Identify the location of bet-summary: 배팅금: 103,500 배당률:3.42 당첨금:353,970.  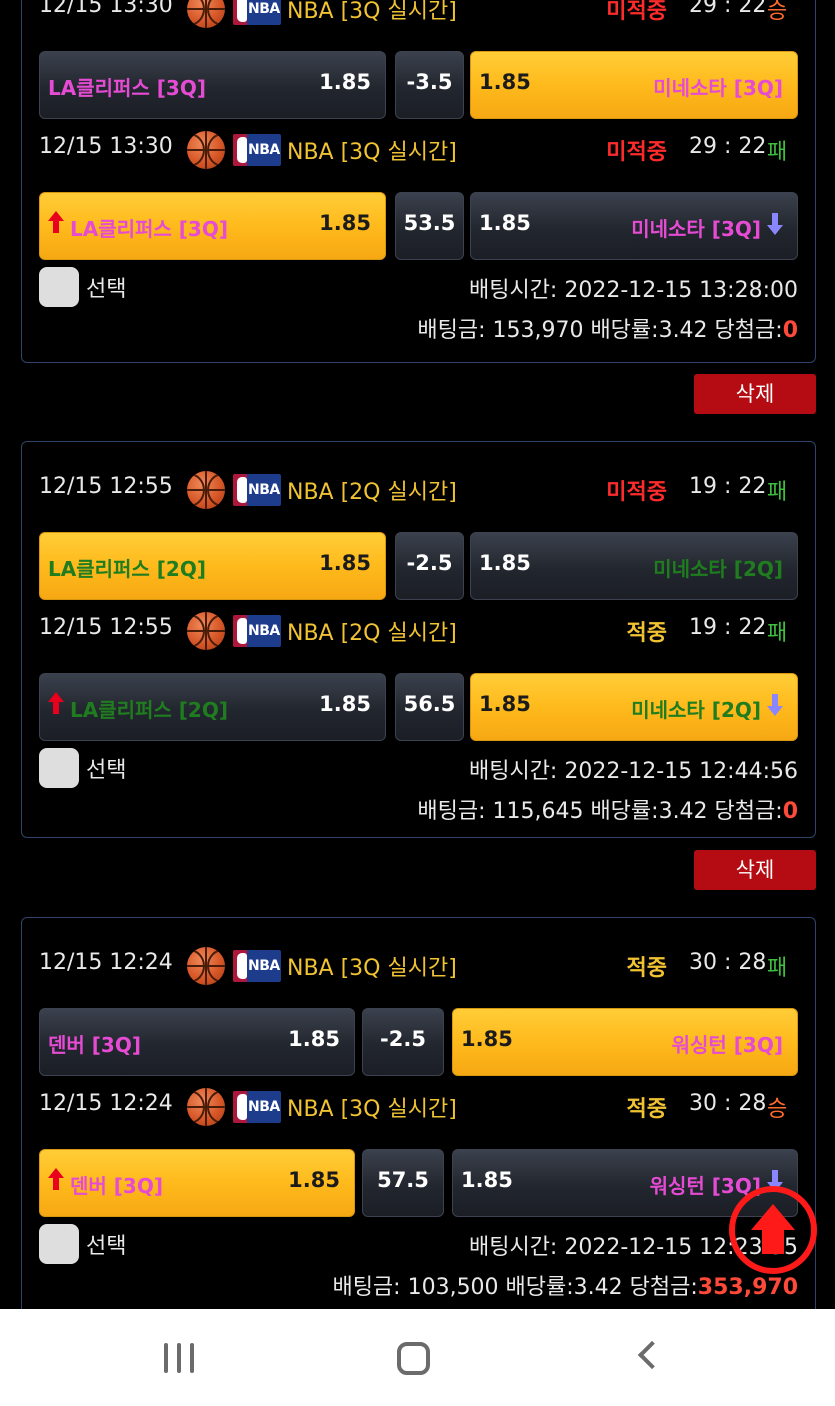
(565, 1285).